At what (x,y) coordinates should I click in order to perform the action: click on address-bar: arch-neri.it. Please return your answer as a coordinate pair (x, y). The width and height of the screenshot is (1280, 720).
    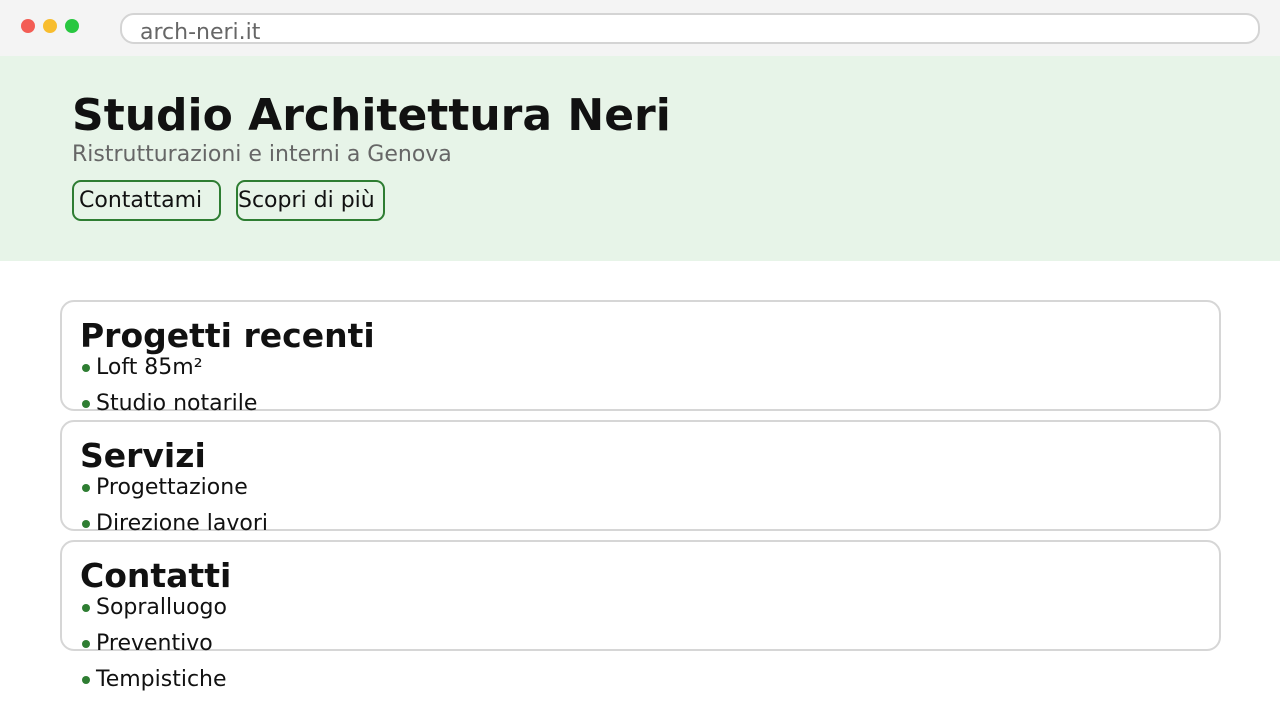
    Looking at the image, I should click on (690, 29).